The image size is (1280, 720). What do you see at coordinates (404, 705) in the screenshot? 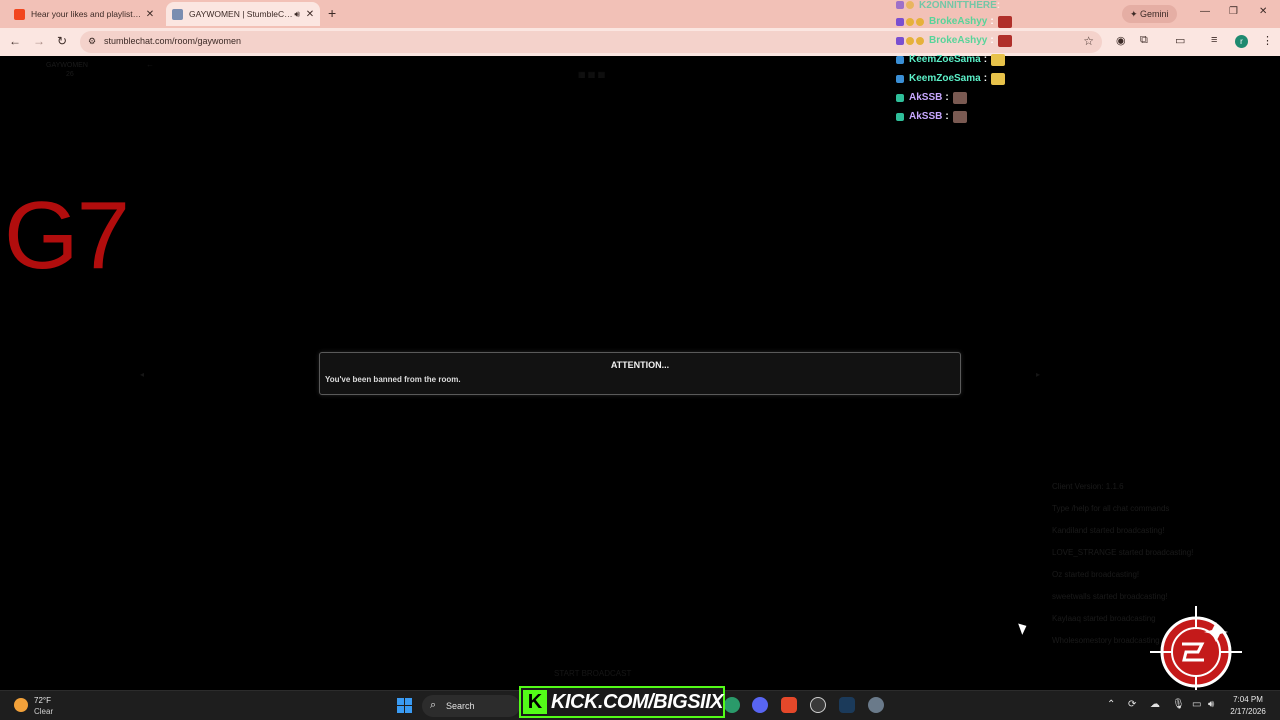
I see `windows-start-icon` at bounding box center [404, 705].